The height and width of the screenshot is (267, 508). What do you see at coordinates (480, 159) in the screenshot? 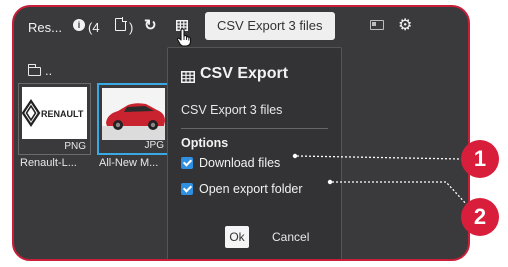
I see `callout-badge-1: 1` at bounding box center [480, 159].